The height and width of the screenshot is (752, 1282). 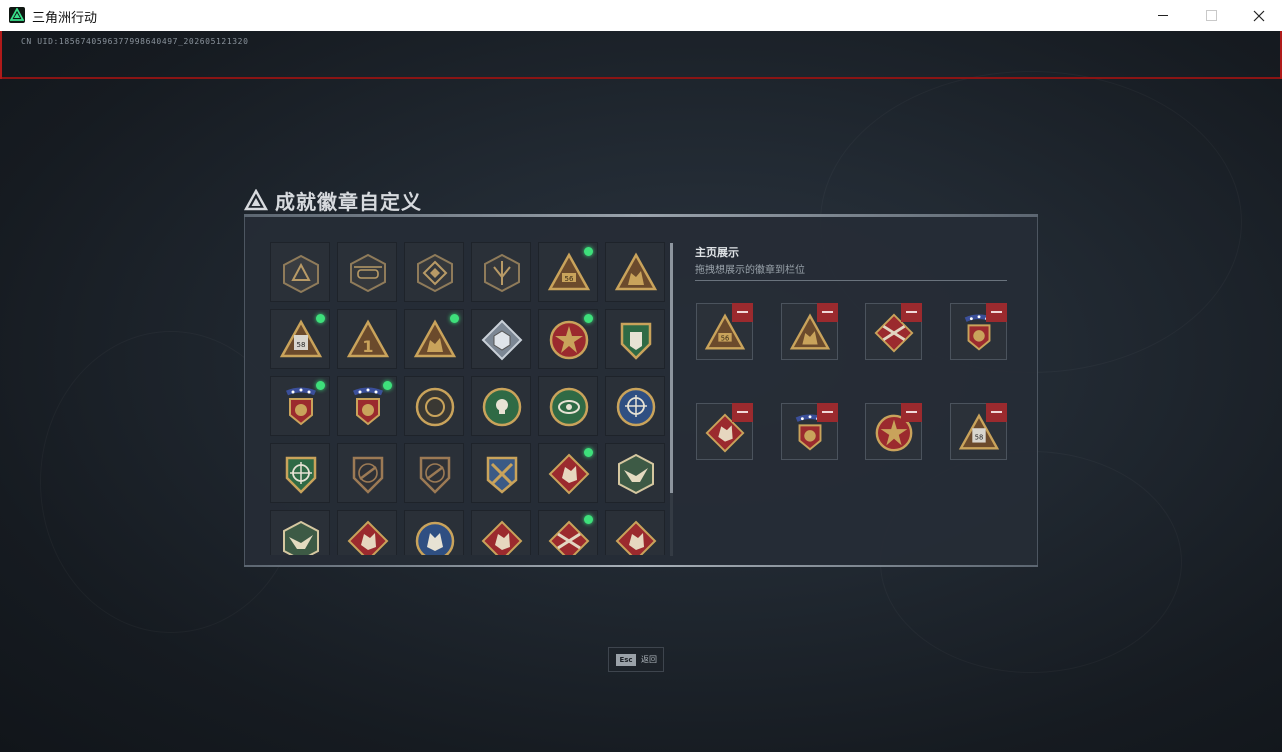 I want to click on badge-grid-scrollbar, so click(x=671, y=368).